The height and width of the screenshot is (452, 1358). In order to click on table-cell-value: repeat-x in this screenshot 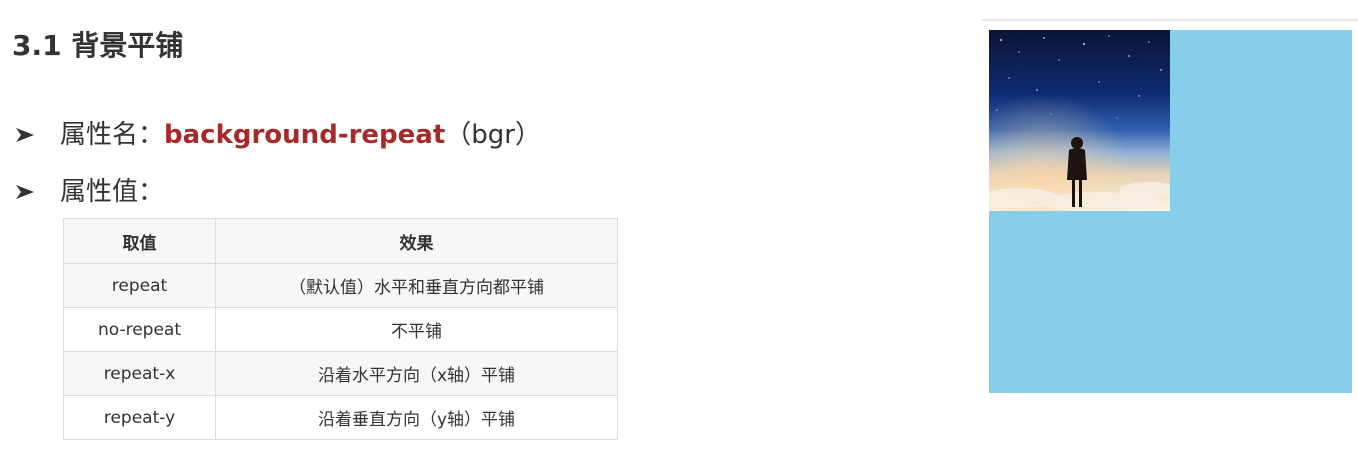, I will do `click(139, 373)`.